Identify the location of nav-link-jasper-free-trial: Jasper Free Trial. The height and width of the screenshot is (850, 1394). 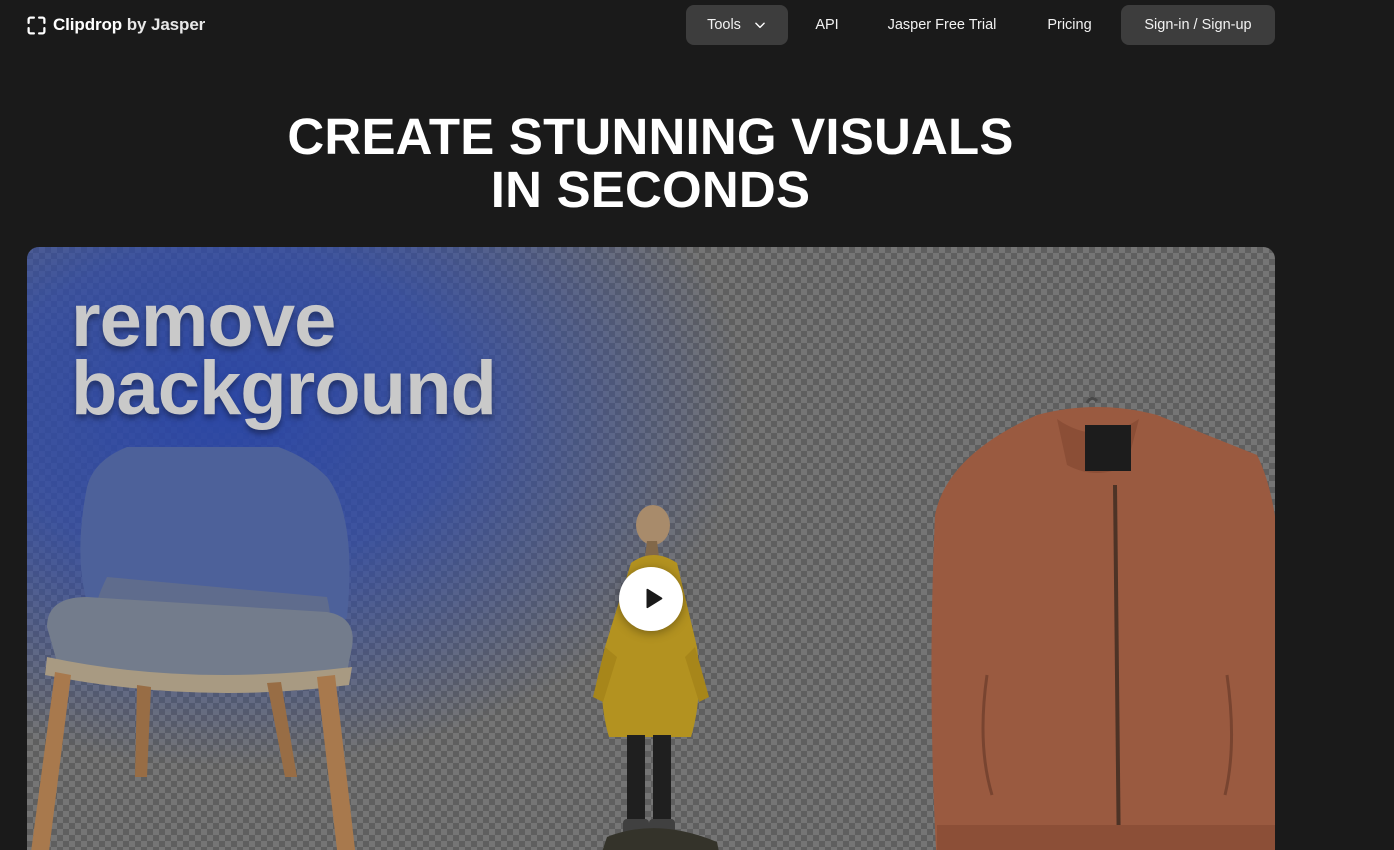
(942, 25).